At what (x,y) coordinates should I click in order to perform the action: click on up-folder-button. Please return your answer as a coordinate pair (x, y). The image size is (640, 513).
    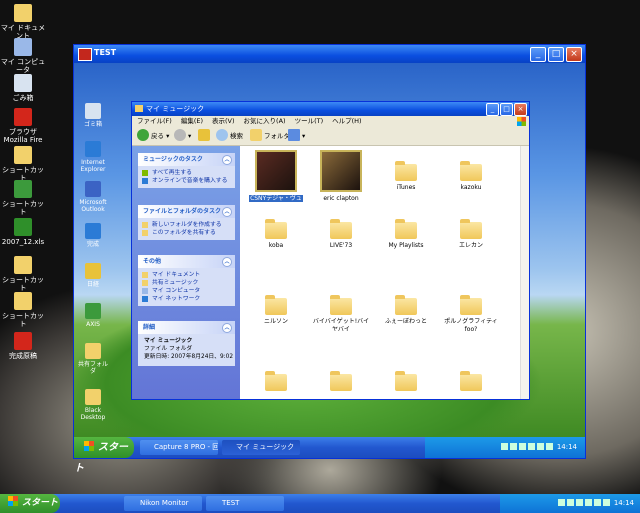
    Looking at the image, I should click on (205, 136).